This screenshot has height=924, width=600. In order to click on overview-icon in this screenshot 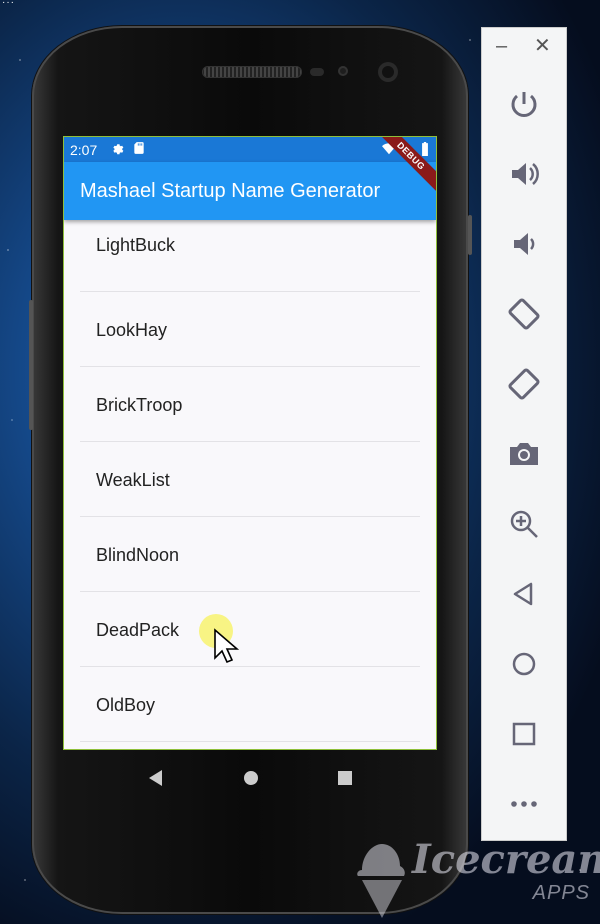, I will do `click(524, 734)`.